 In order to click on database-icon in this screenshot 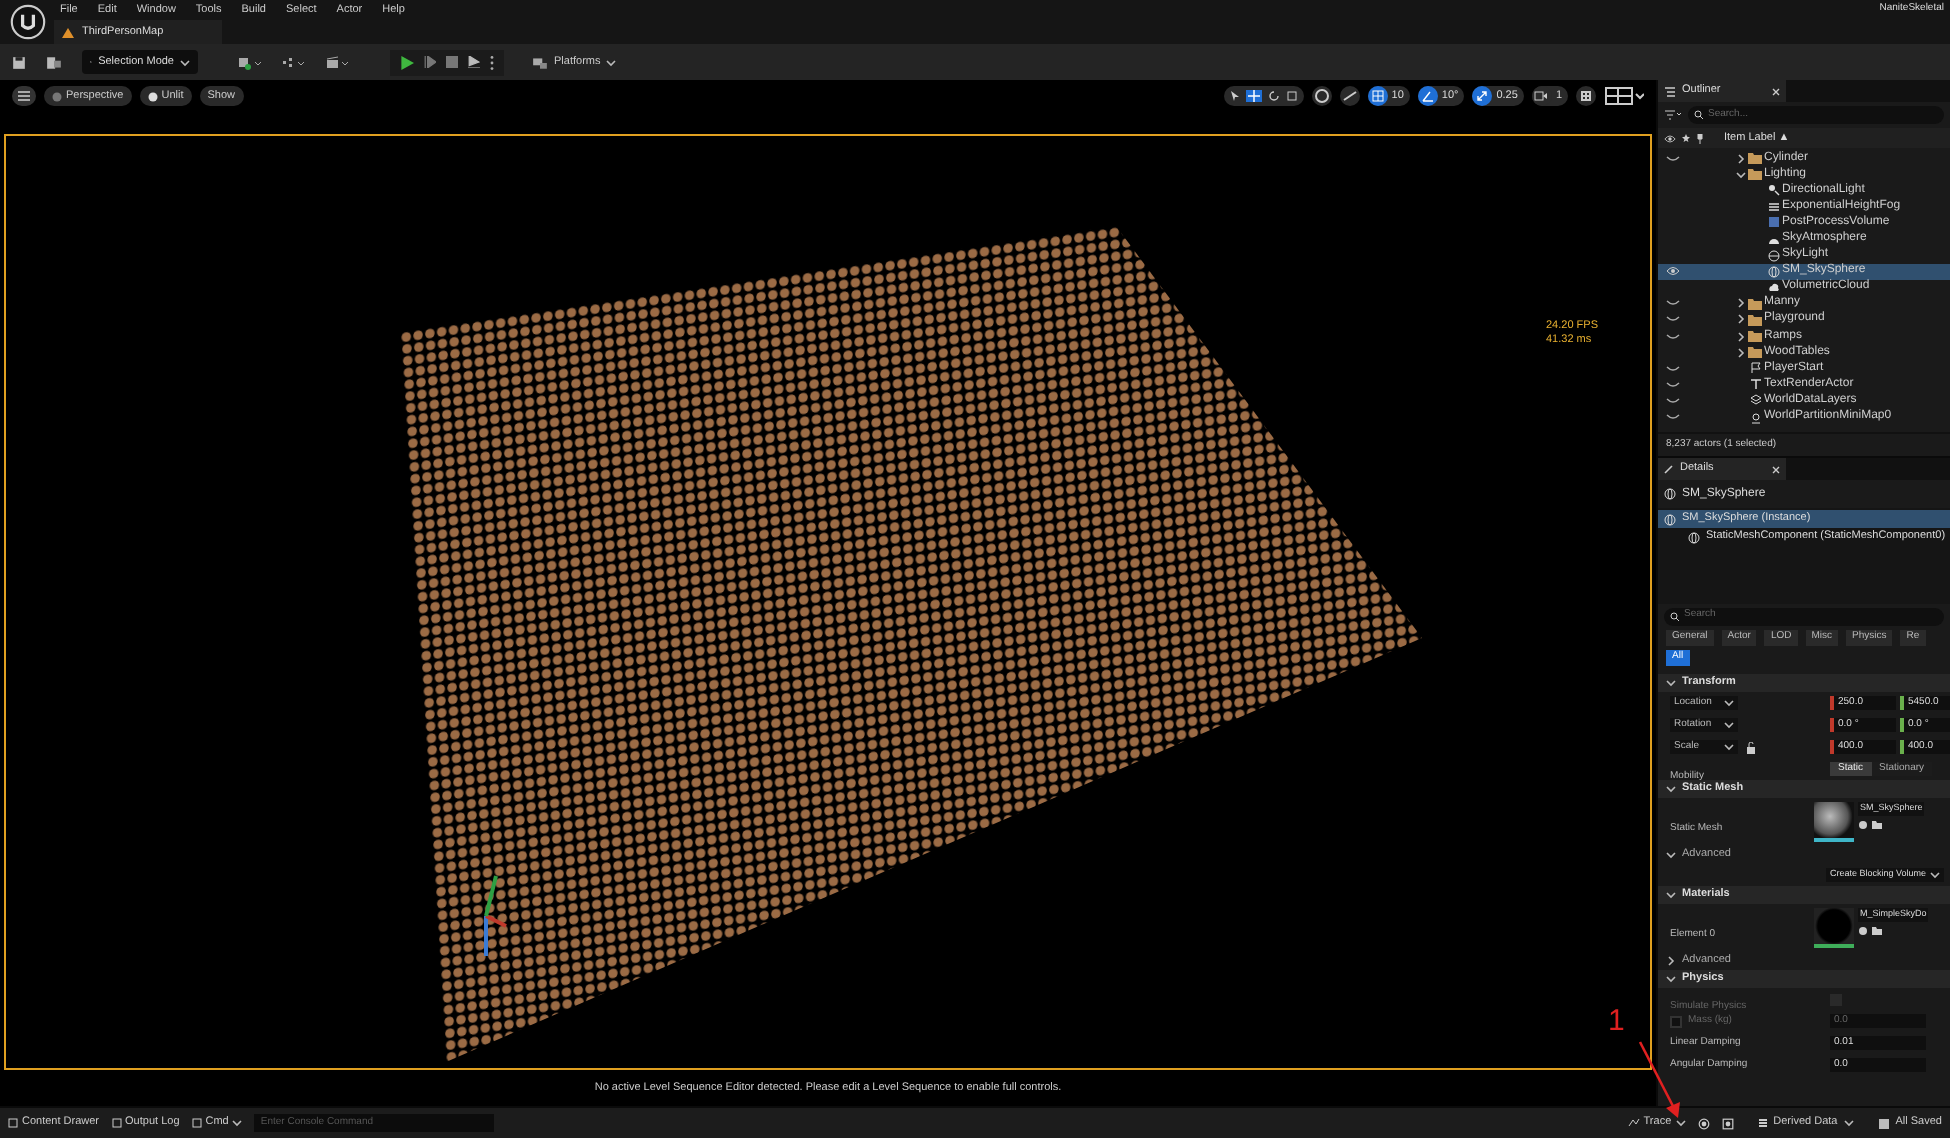, I will do `click(1762, 1123)`.